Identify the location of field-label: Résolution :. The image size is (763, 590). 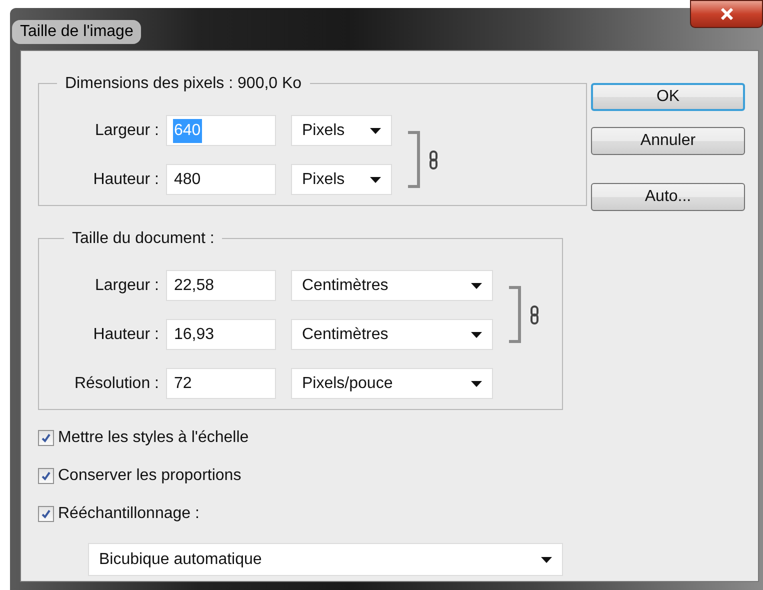
(117, 384).